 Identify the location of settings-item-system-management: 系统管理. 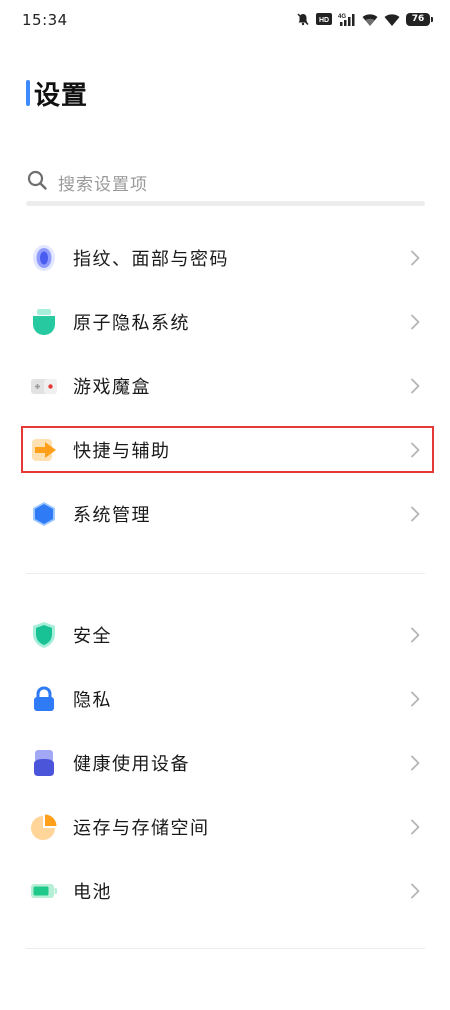
(225, 514).